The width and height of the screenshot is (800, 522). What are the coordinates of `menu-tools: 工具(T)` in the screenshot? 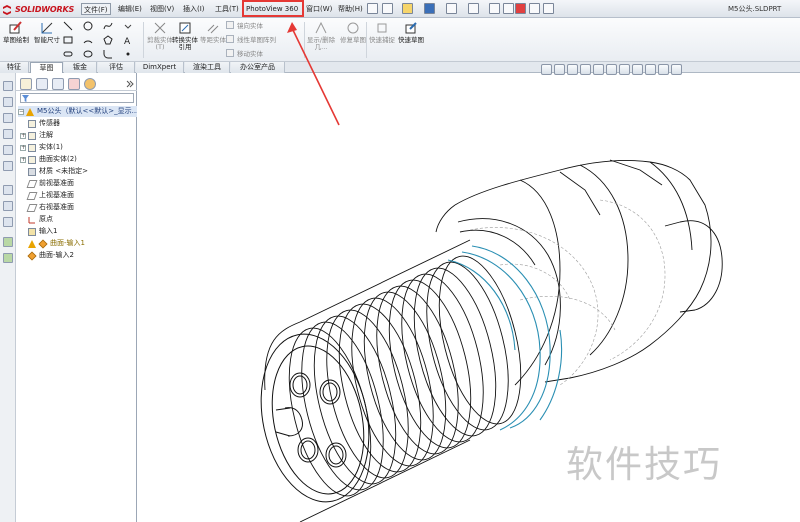 It's located at (227, 9).